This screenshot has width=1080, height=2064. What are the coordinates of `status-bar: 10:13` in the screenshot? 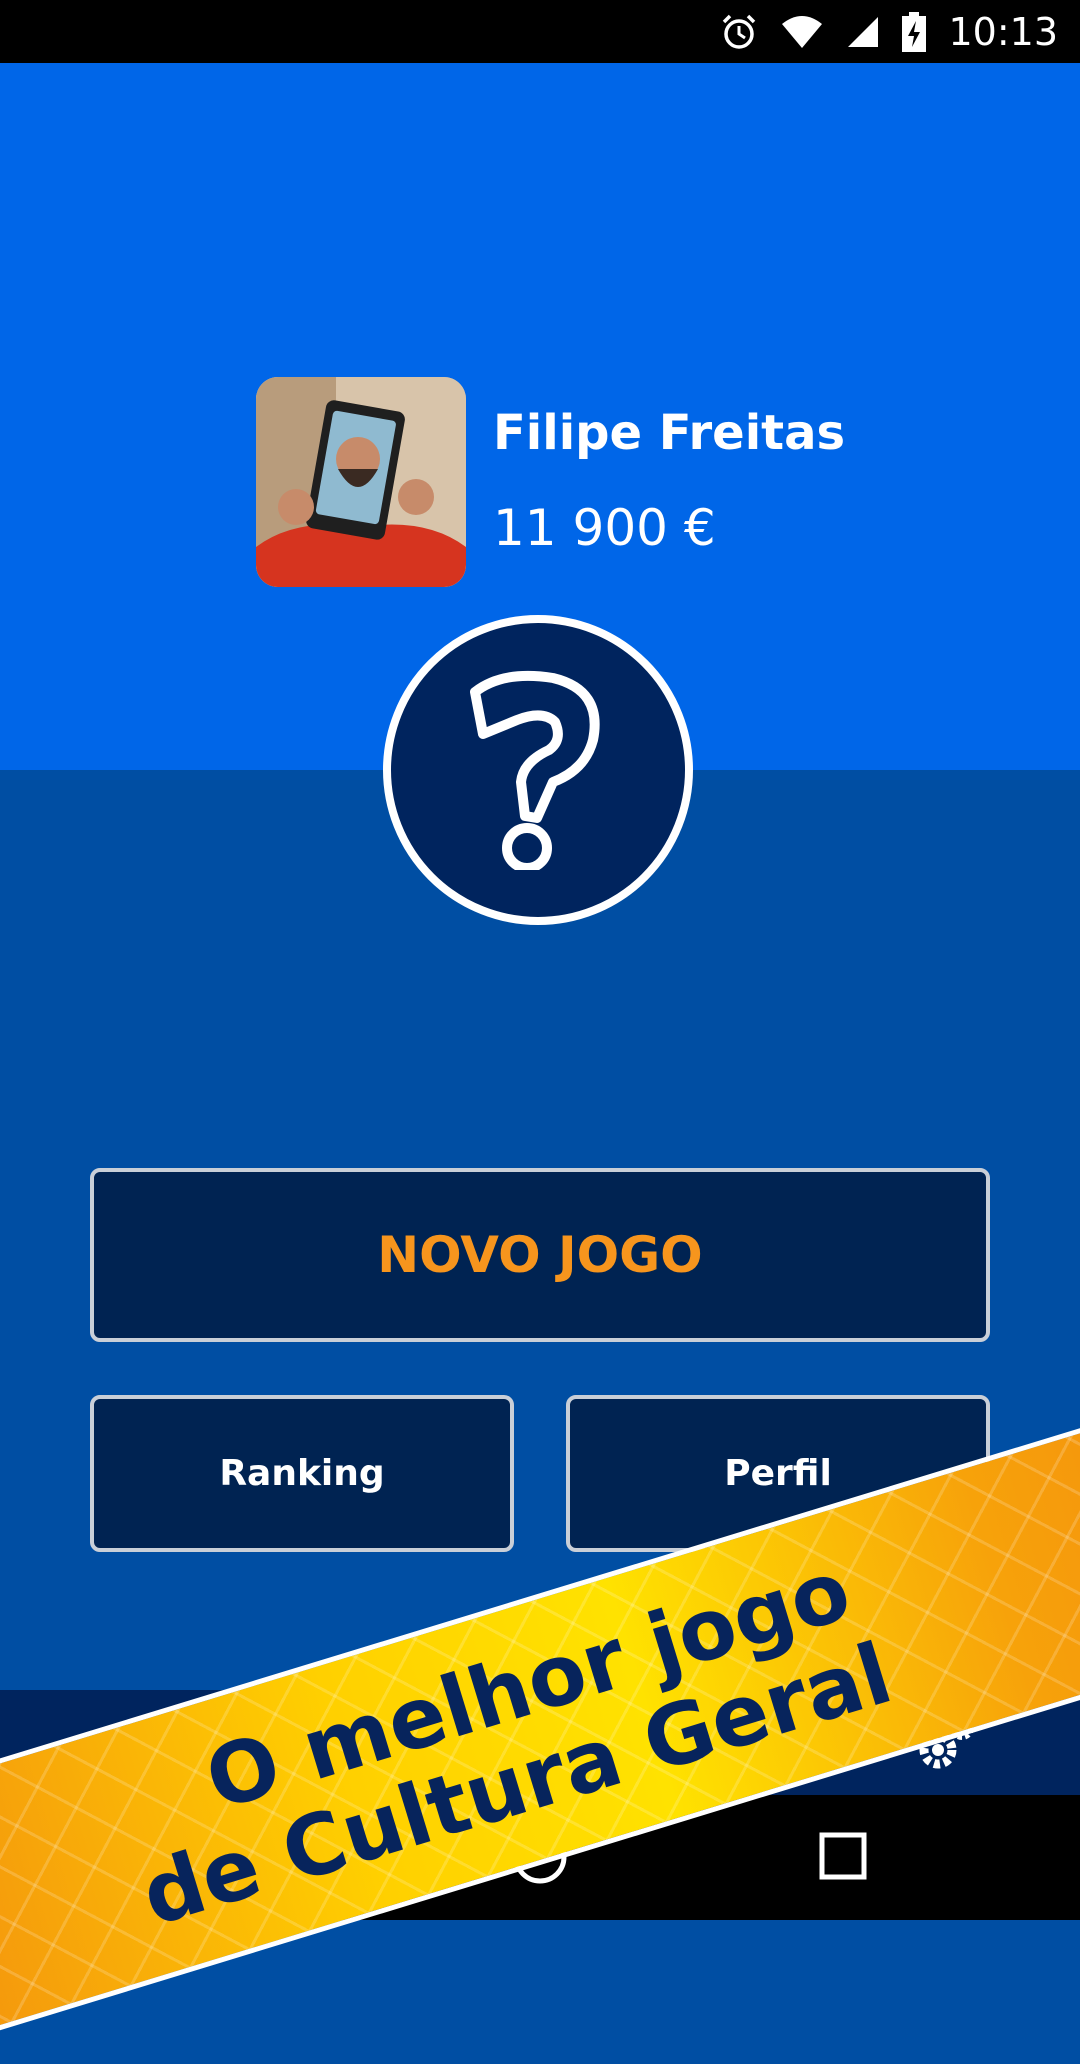 It's located at (540, 31).